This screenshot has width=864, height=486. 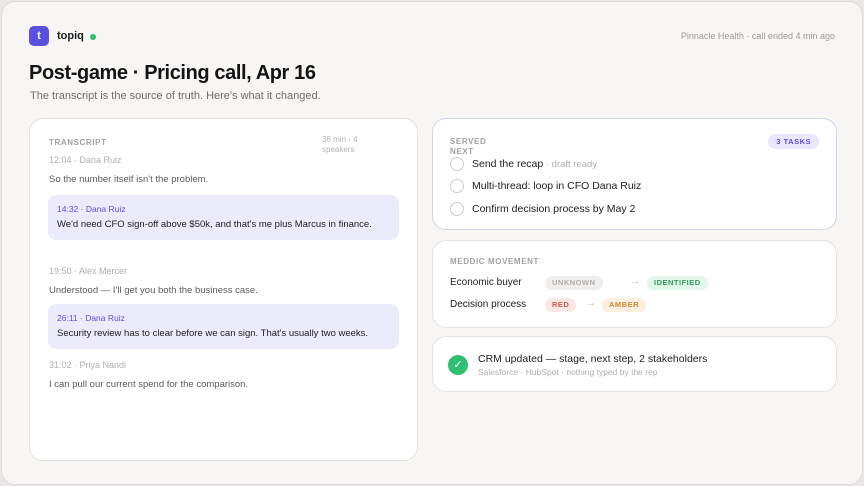 What do you see at coordinates (458, 365) in the screenshot?
I see `check-icon: ✓` at bounding box center [458, 365].